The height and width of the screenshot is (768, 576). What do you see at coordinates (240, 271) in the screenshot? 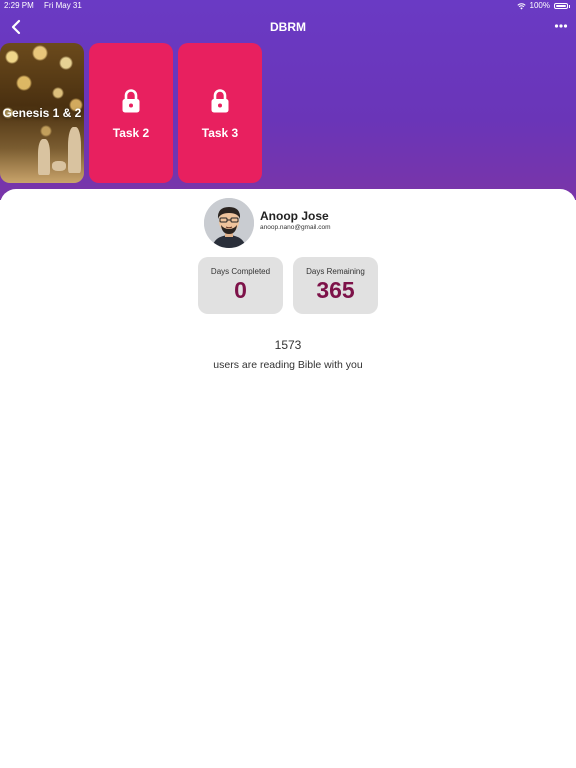
I see `stat-label: Days Completed` at bounding box center [240, 271].